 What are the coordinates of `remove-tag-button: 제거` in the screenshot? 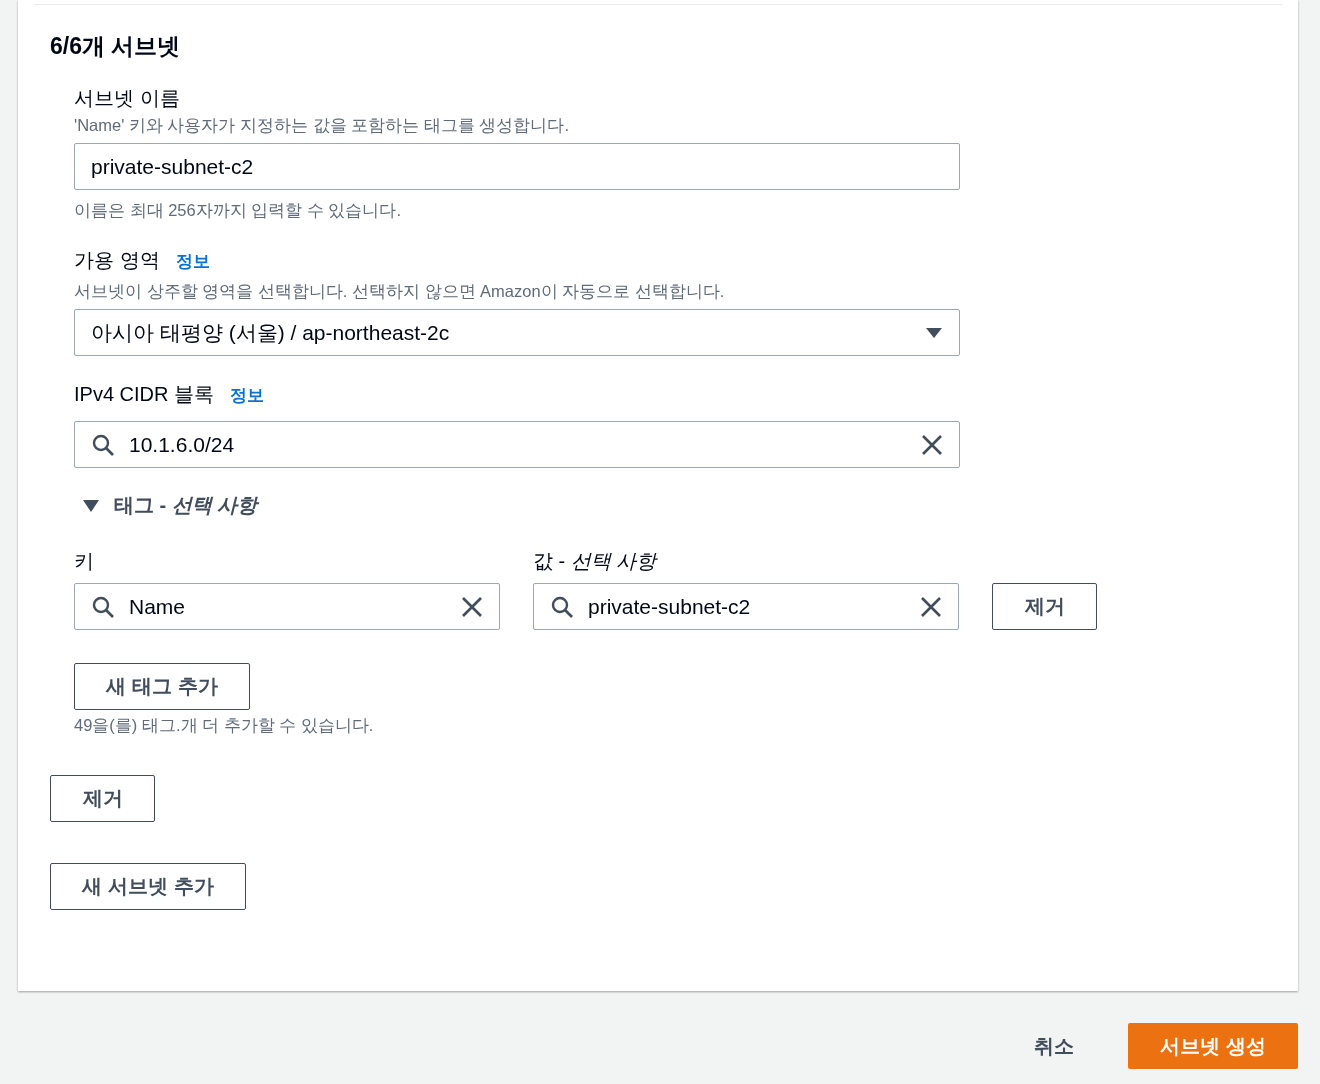 It's located at (1044, 606).